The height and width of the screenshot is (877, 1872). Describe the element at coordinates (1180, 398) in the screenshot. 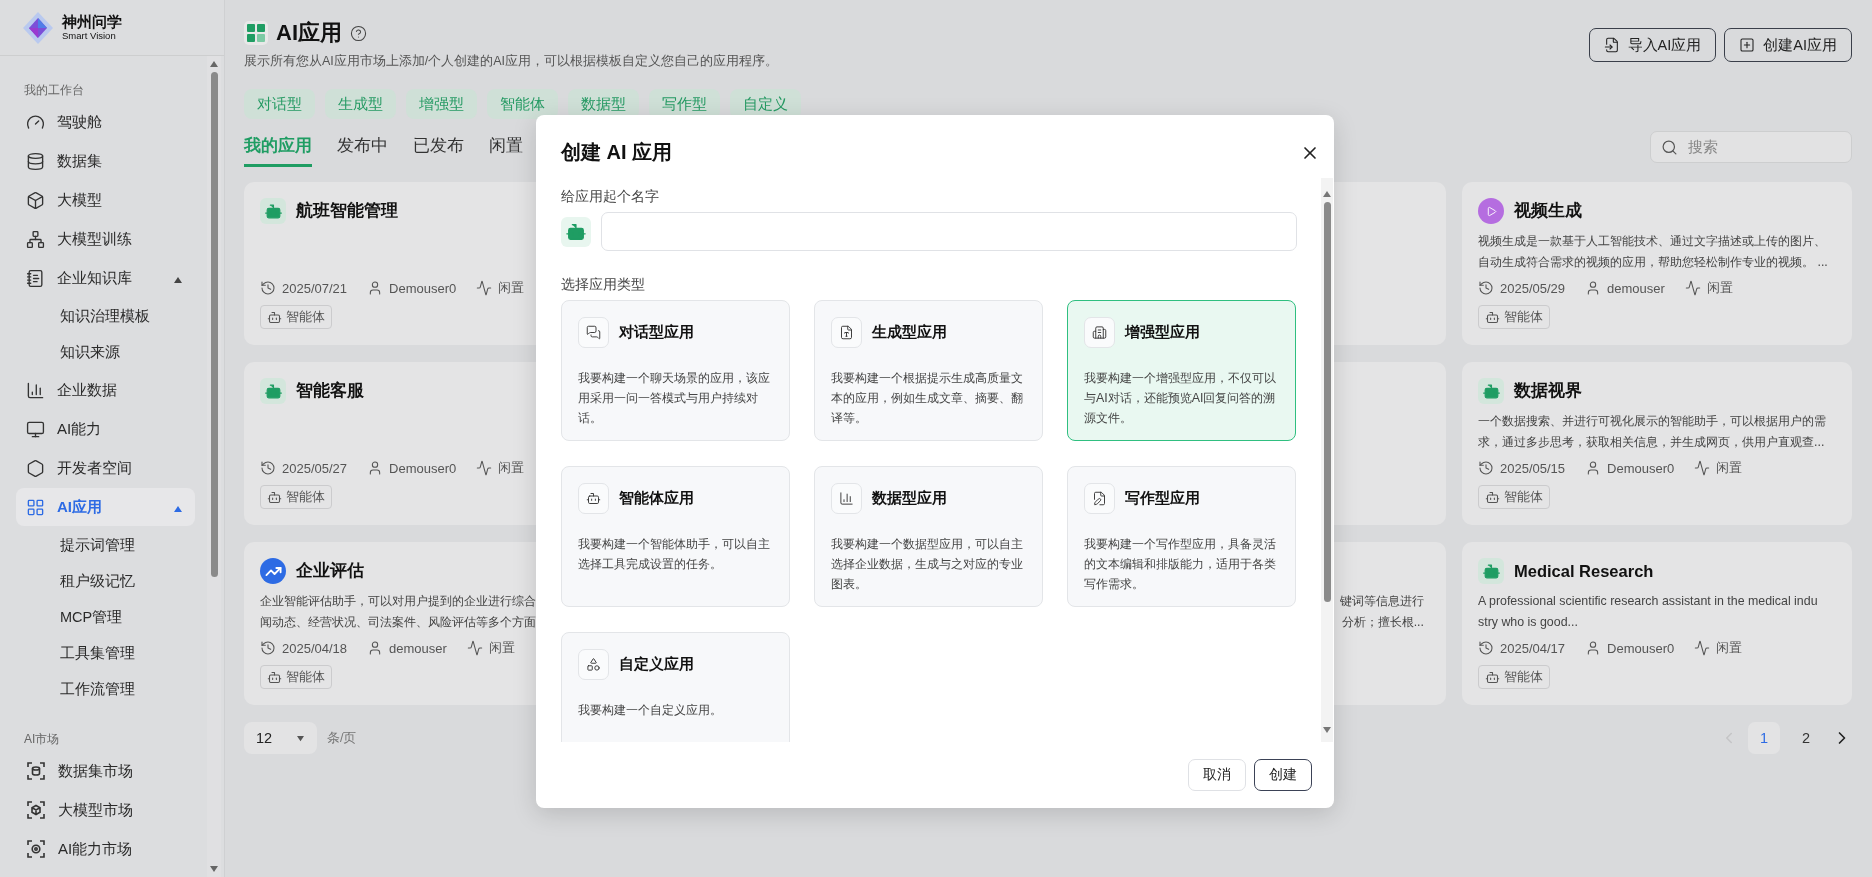

I see `type-description: 我要构建一个增强型应用，不仅可以与AI对话，还能预览AI回复问答的溯源文件。` at that location.